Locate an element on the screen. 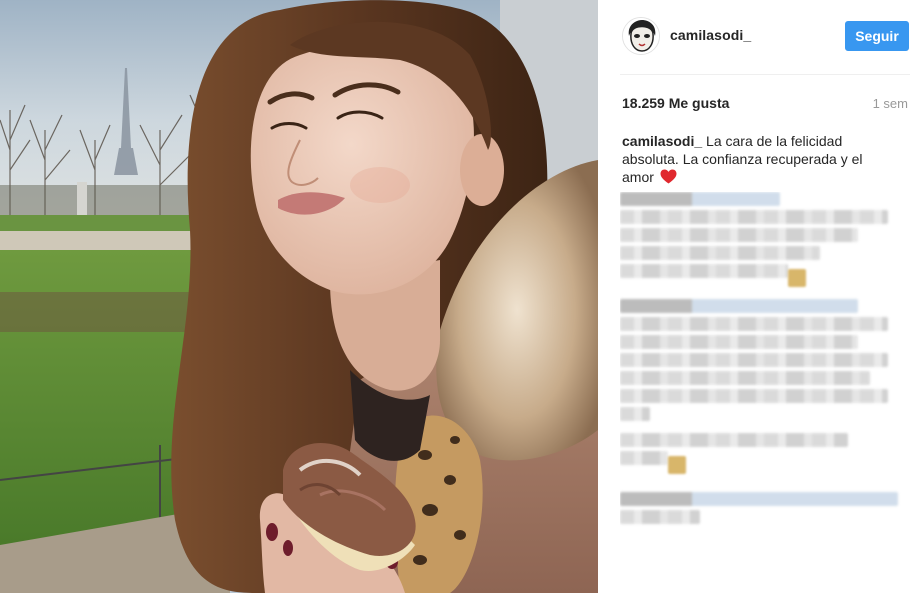 The height and width of the screenshot is (593, 918). avatar is located at coordinates (641, 36).